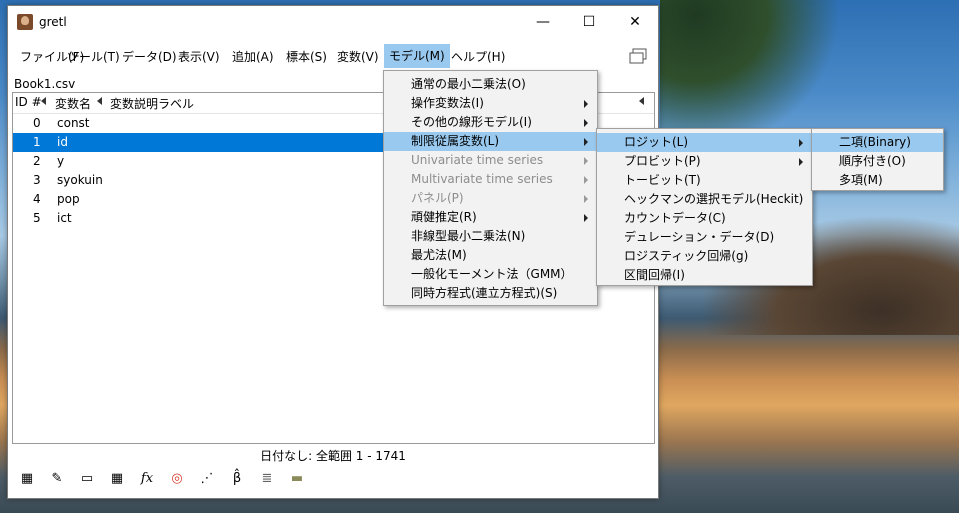 This screenshot has width=959, height=513. I want to click on menu-model: モデル(M), so click(417, 56).